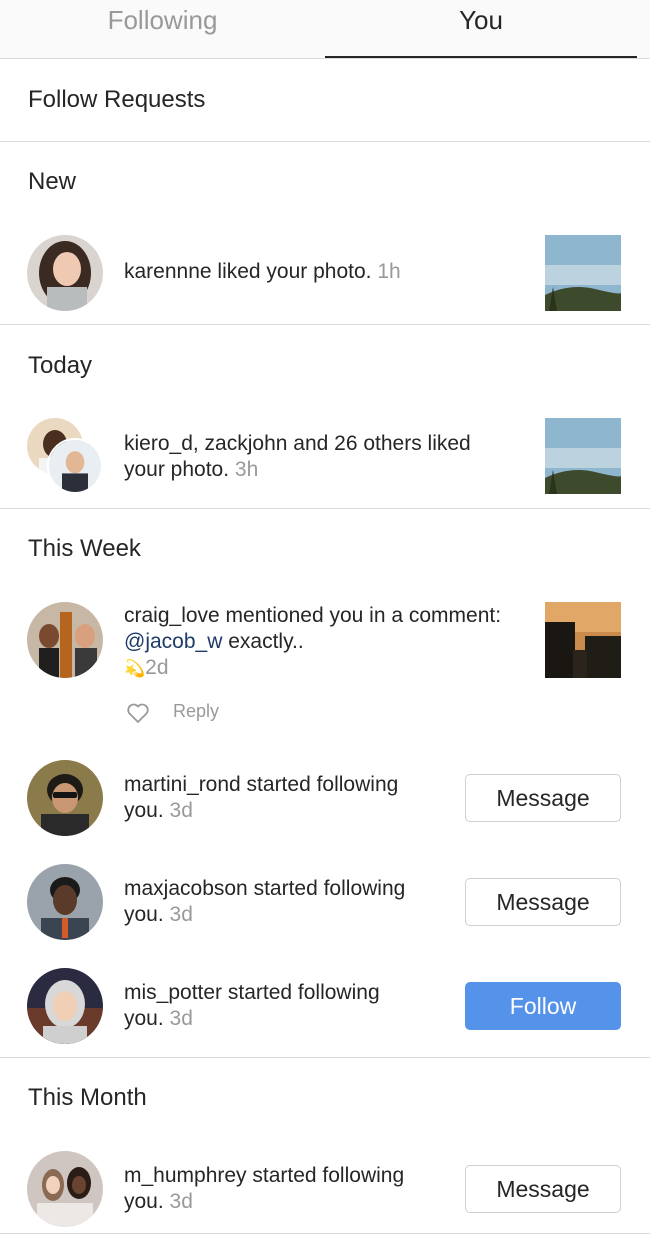 The height and width of the screenshot is (1236, 650). Describe the element at coordinates (65, 640) in the screenshot. I see `avatar-craig-love` at that location.